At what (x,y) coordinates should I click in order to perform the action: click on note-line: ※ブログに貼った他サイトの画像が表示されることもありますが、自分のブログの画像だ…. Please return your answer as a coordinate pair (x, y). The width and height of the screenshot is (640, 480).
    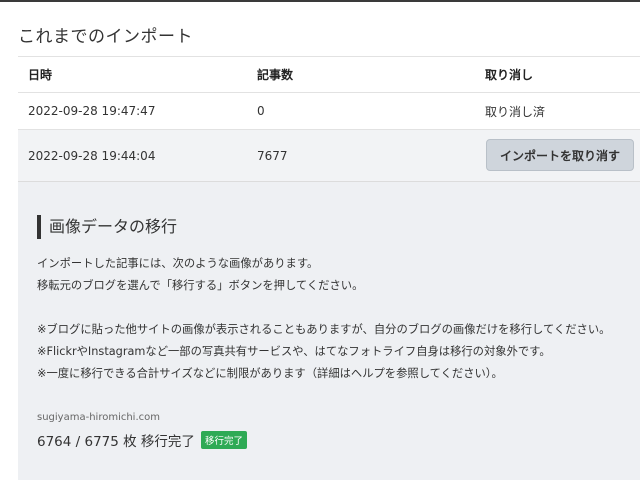
    Looking at the image, I should click on (324, 329).